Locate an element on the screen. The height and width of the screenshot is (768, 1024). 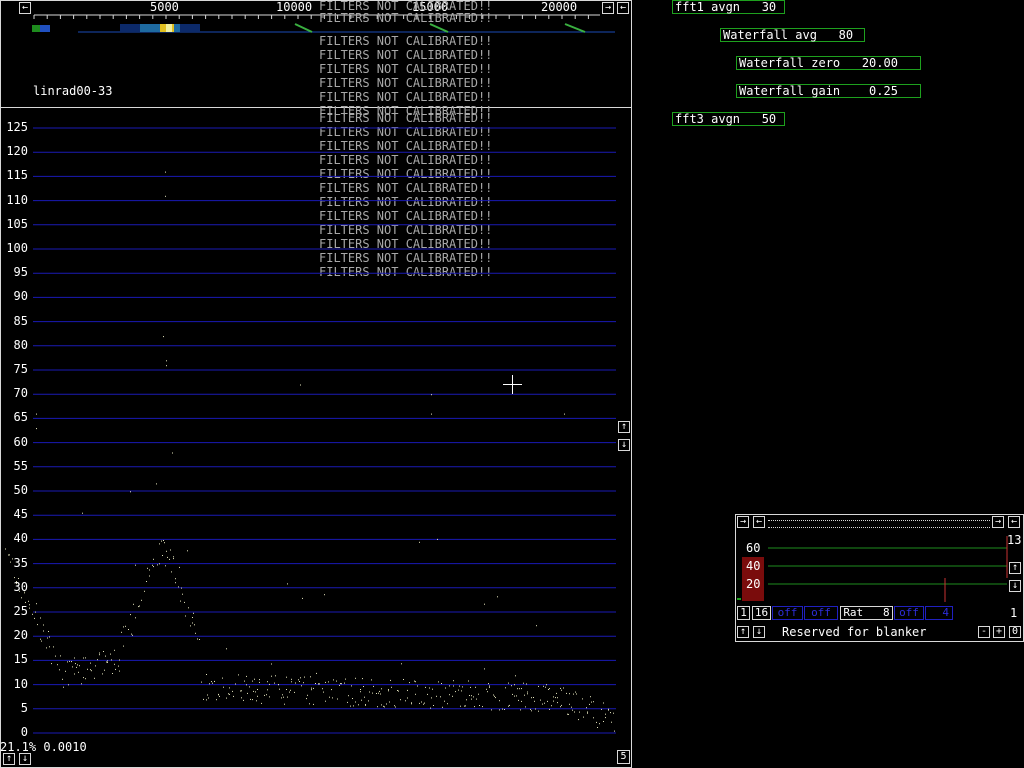
blanker-mode-1-button: 1 is located at coordinates (743, 613).